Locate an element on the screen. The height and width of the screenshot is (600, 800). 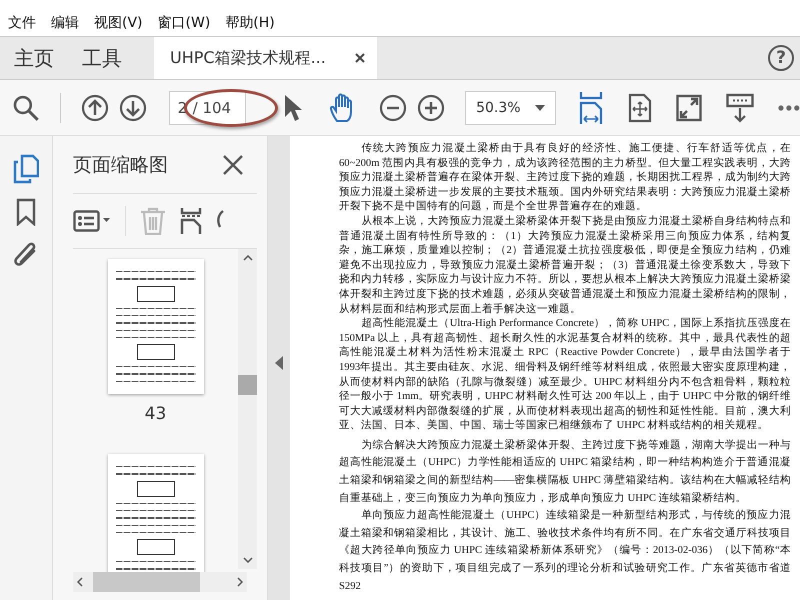
bookmark-icon is located at coordinates (26, 212).